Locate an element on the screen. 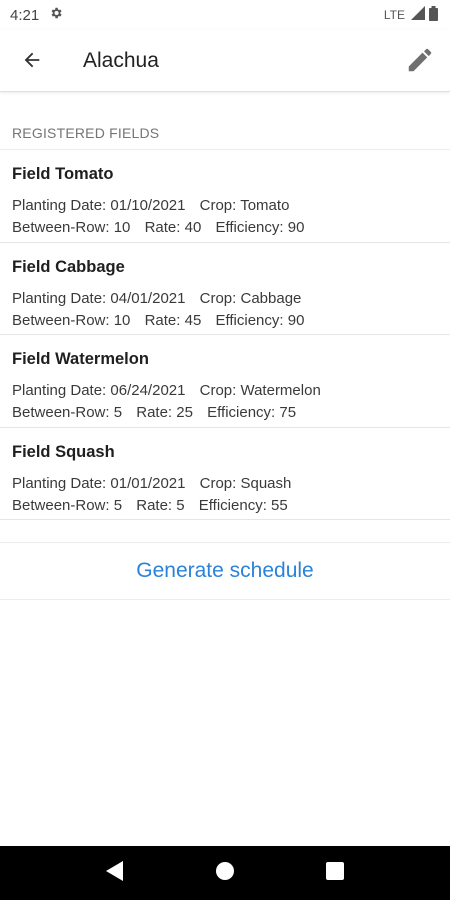 This screenshot has width=450, height=900. status-bar: 4:21 LTE is located at coordinates (225, 15).